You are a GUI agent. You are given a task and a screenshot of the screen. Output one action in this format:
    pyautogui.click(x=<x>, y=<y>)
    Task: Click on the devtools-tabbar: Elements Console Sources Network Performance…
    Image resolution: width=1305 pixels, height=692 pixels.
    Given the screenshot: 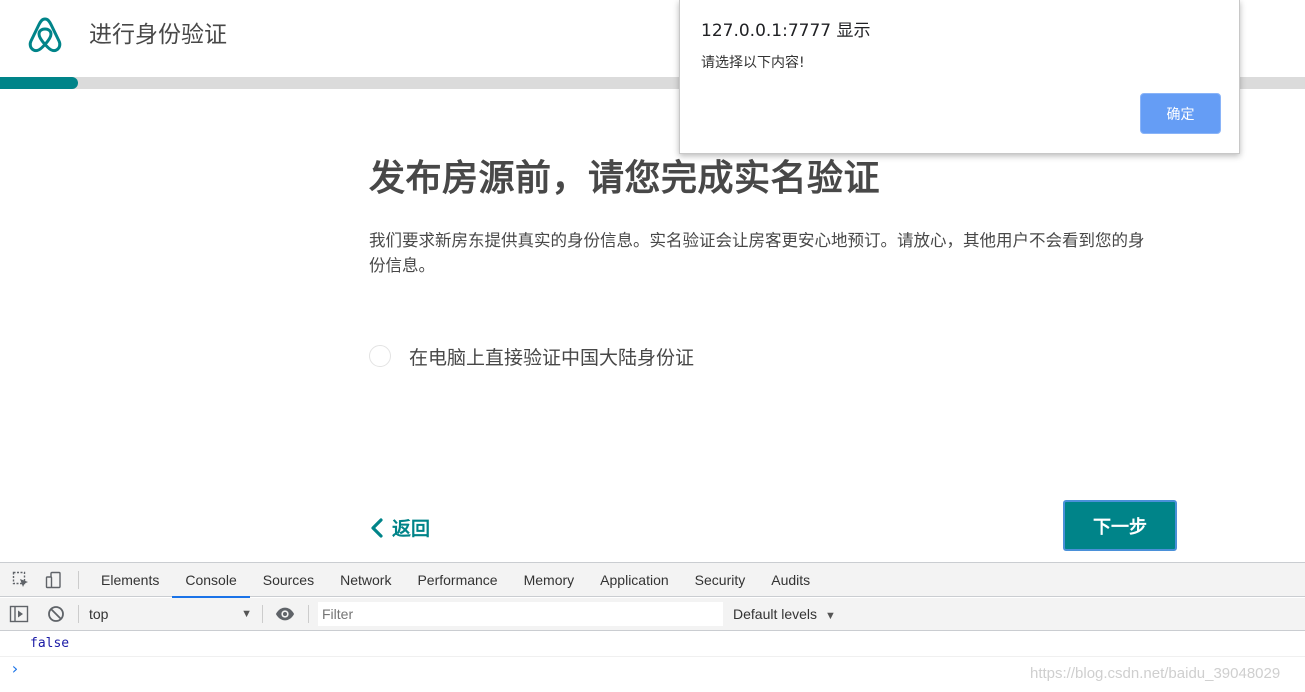 What is the action you would take?
    pyautogui.click(x=652, y=580)
    